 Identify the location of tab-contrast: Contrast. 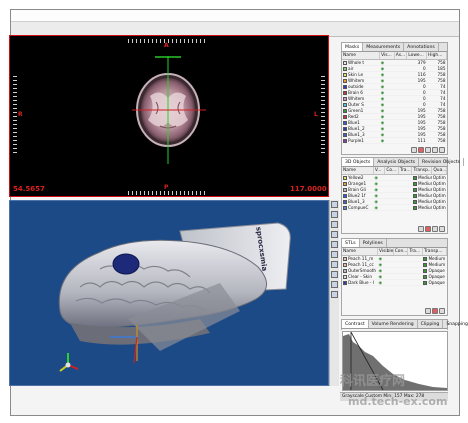
(355, 324).